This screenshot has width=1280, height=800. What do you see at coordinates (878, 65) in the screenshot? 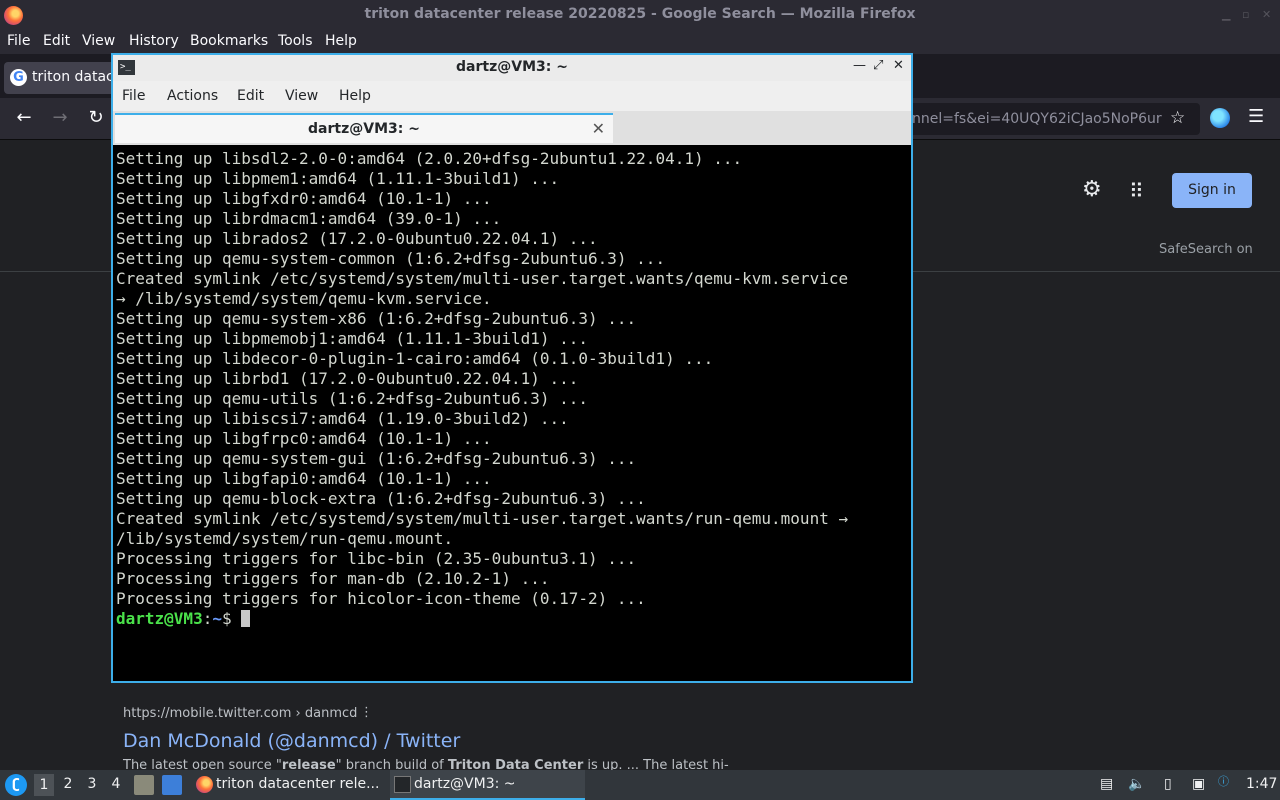
I see `terminal-maximize-icon: ⤢` at bounding box center [878, 65].